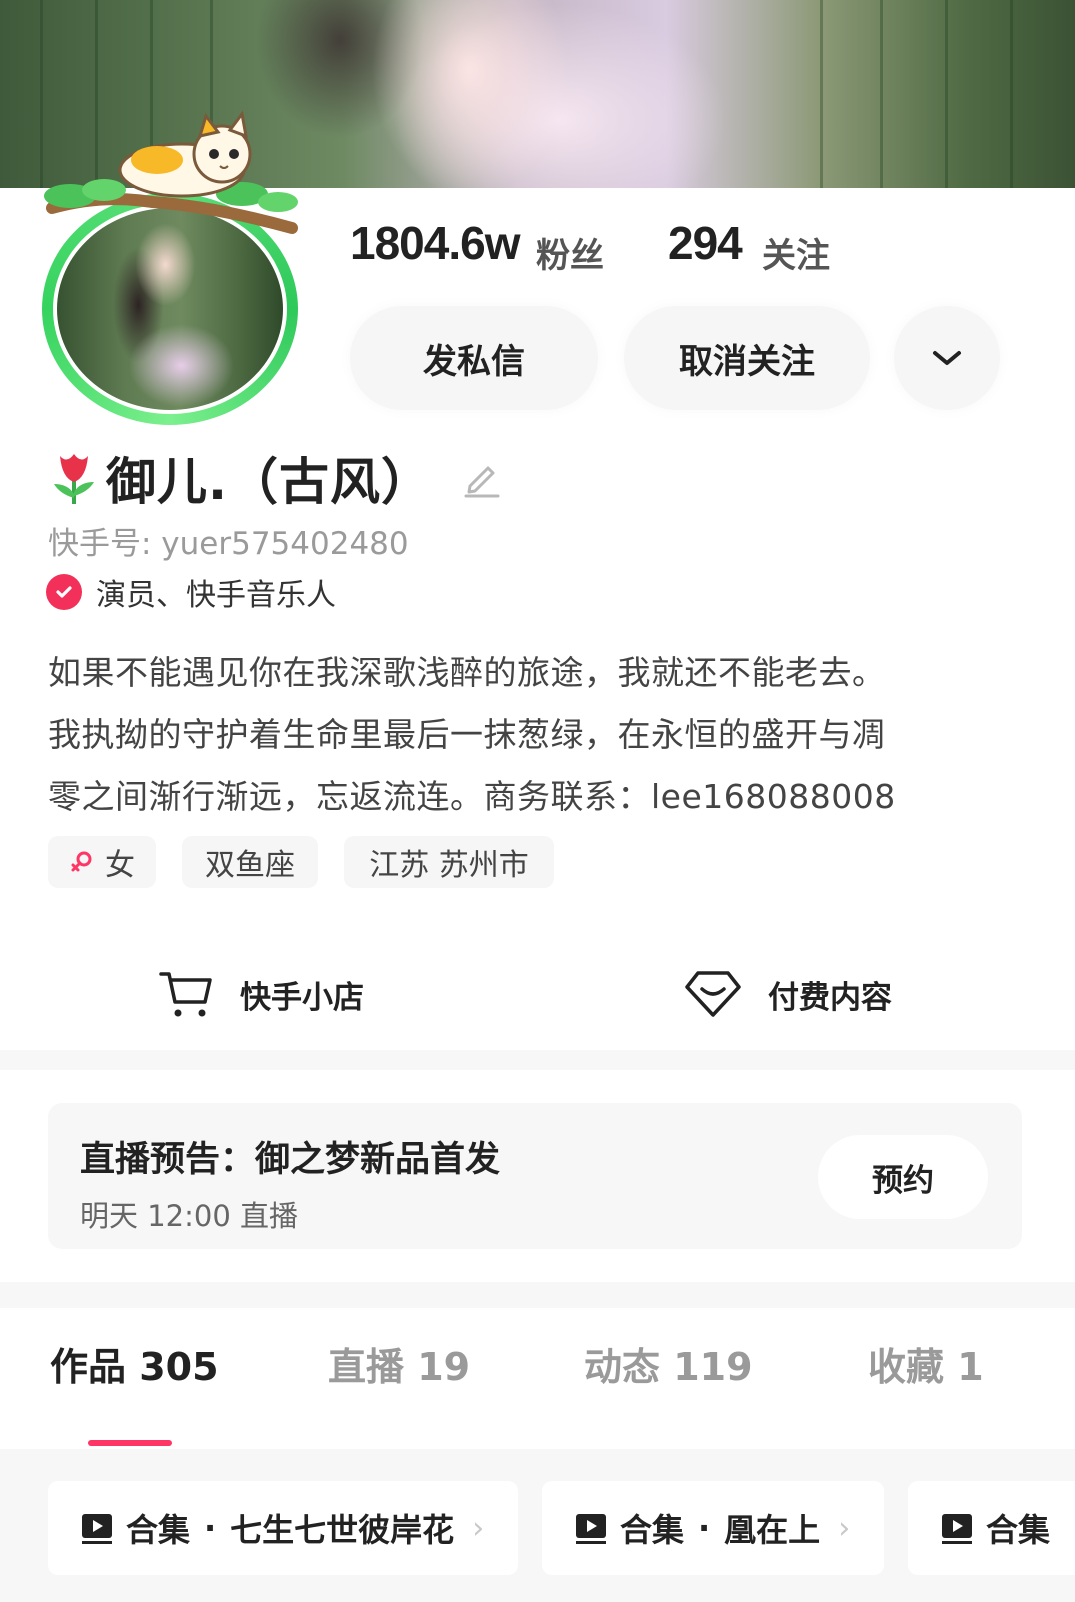  Describe the element at coordinates (830, 997) in the screenshot. I see `paid-content-label: 付费内容` at that location.